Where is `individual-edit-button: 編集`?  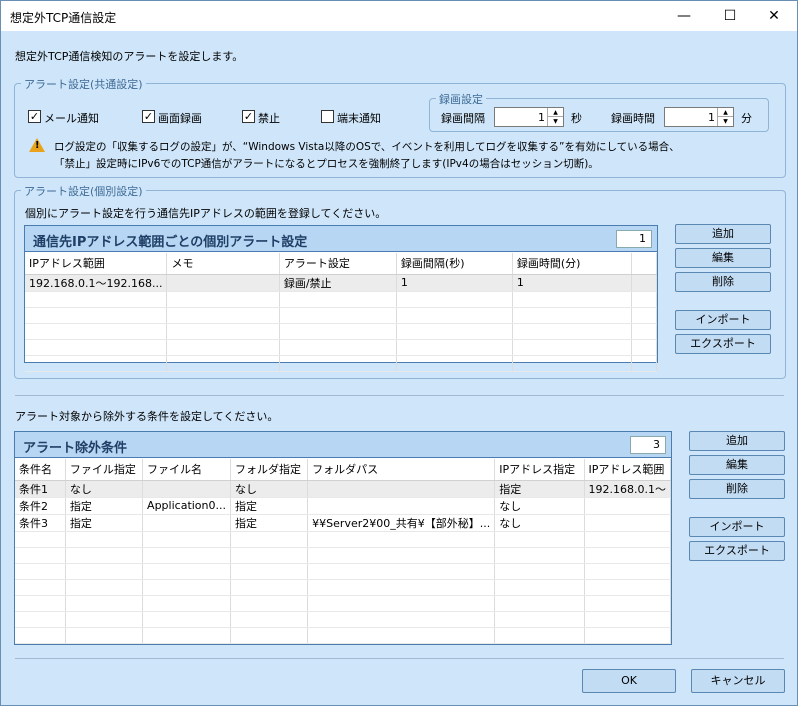
individual-edit-button: 編集 is located at coordinates (723, 258).